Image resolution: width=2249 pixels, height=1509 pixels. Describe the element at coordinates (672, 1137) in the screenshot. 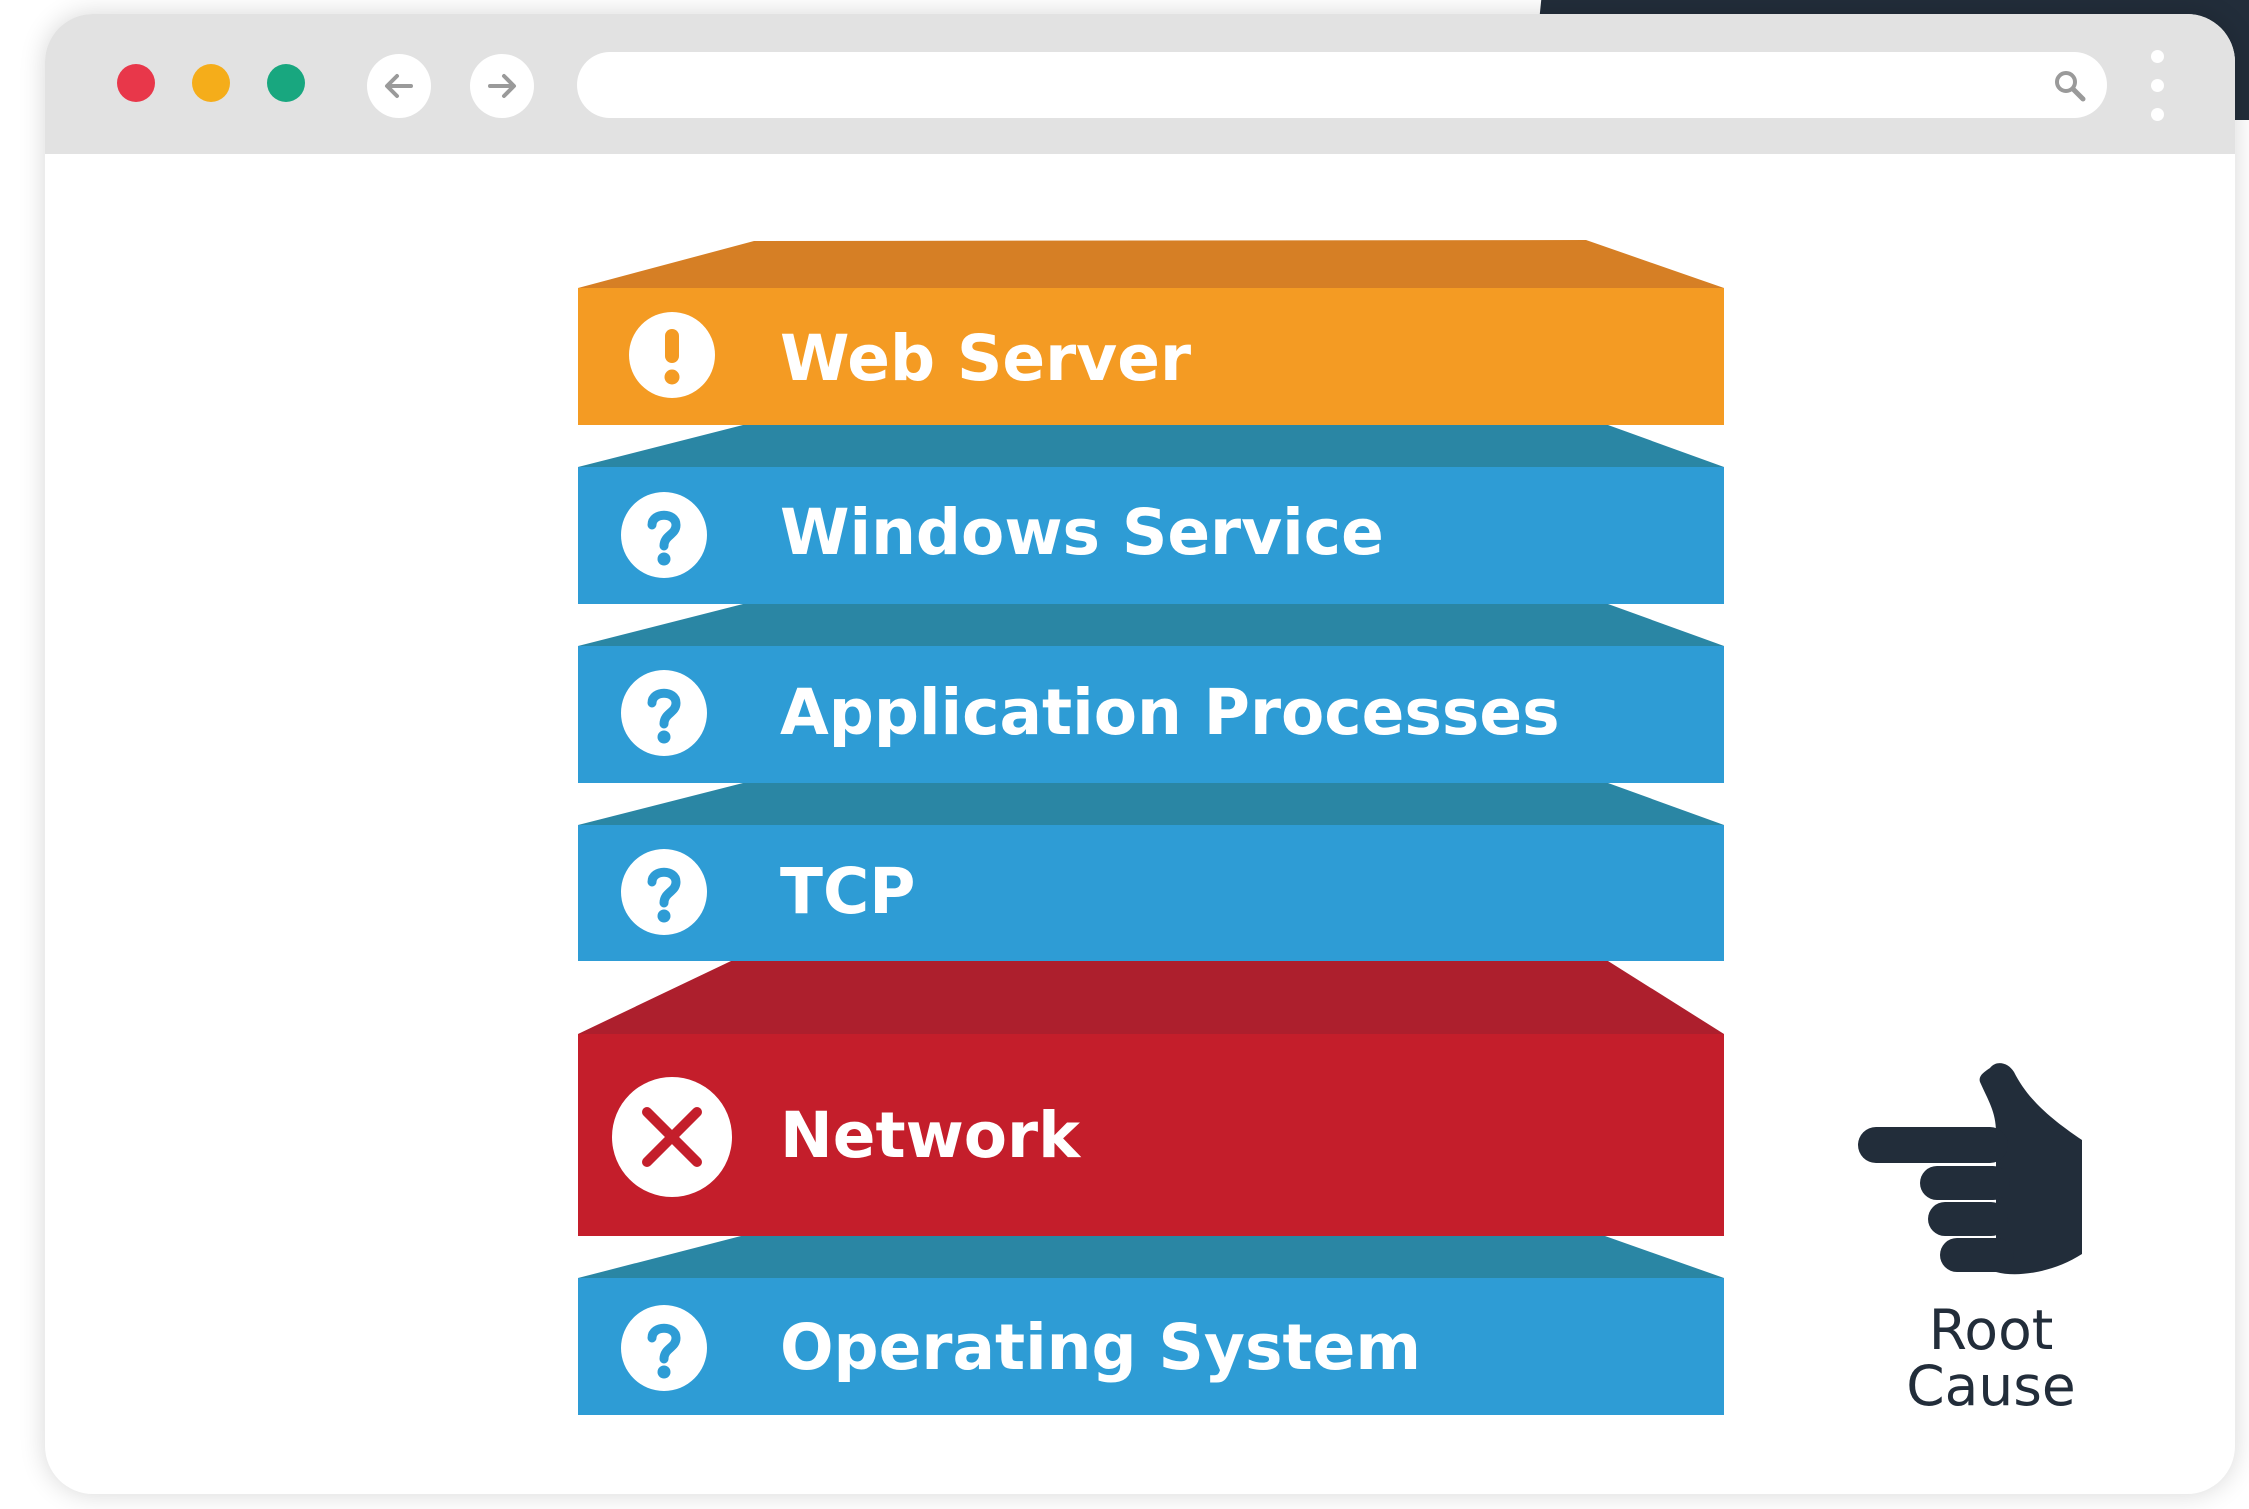

I see `x-icon` at that location.